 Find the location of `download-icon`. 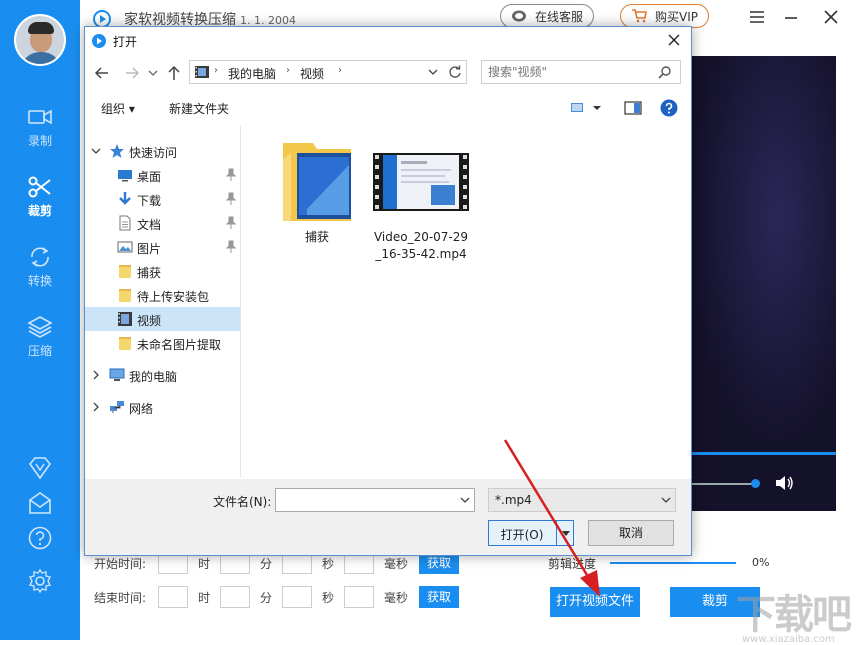

download-icon is located at coordinates (125, 198).